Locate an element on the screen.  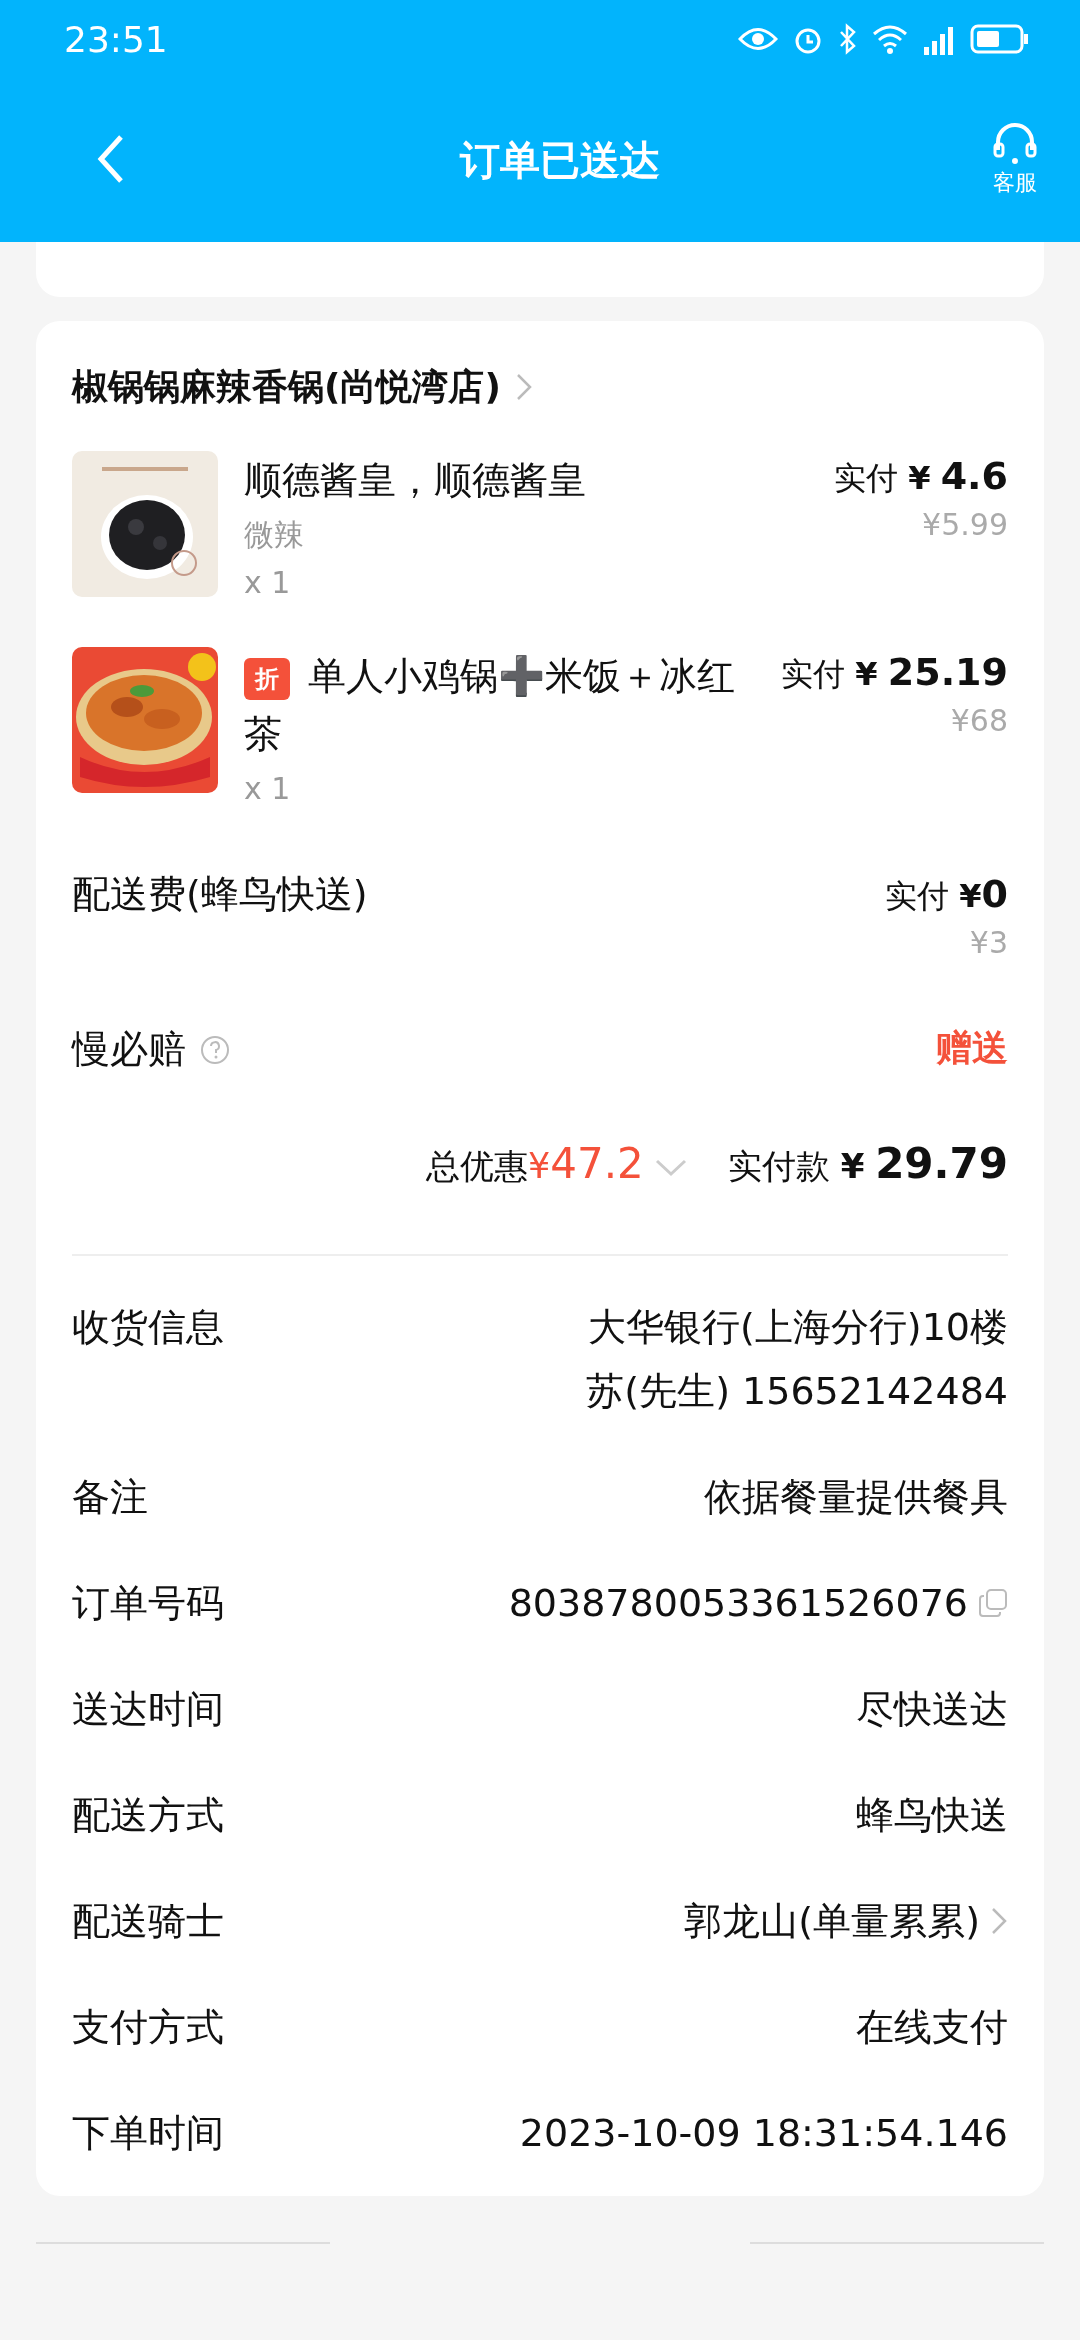
discount-tag: 折 is located at coordinates (267, 678).